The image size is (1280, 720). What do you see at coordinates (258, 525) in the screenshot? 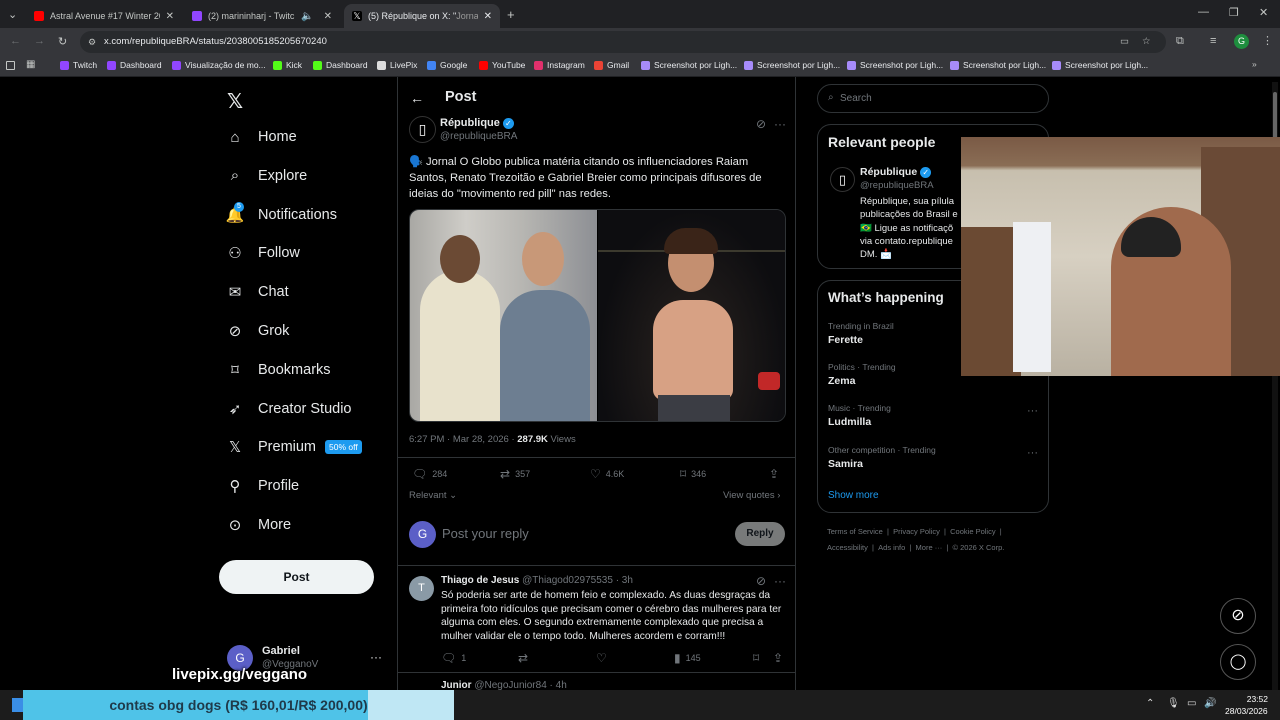
I see `nav-item-more: ⊙ More` at bounding box center [258, 525].